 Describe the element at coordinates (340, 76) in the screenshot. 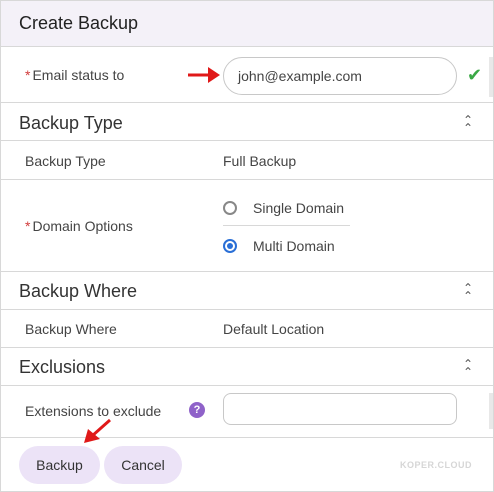

I see `email-input: john@example.com` at that location.